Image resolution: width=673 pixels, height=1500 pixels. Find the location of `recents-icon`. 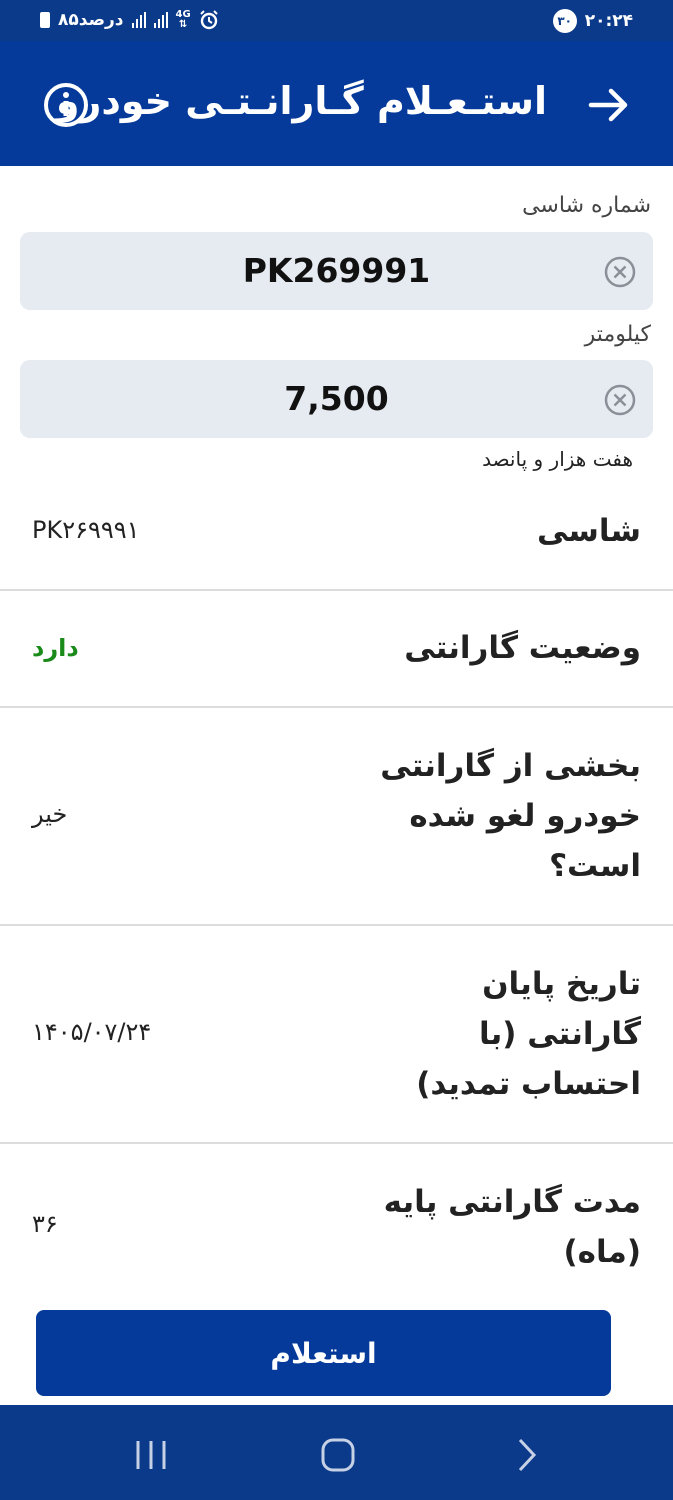

recents-icon is located at coordinates (151, 1455).